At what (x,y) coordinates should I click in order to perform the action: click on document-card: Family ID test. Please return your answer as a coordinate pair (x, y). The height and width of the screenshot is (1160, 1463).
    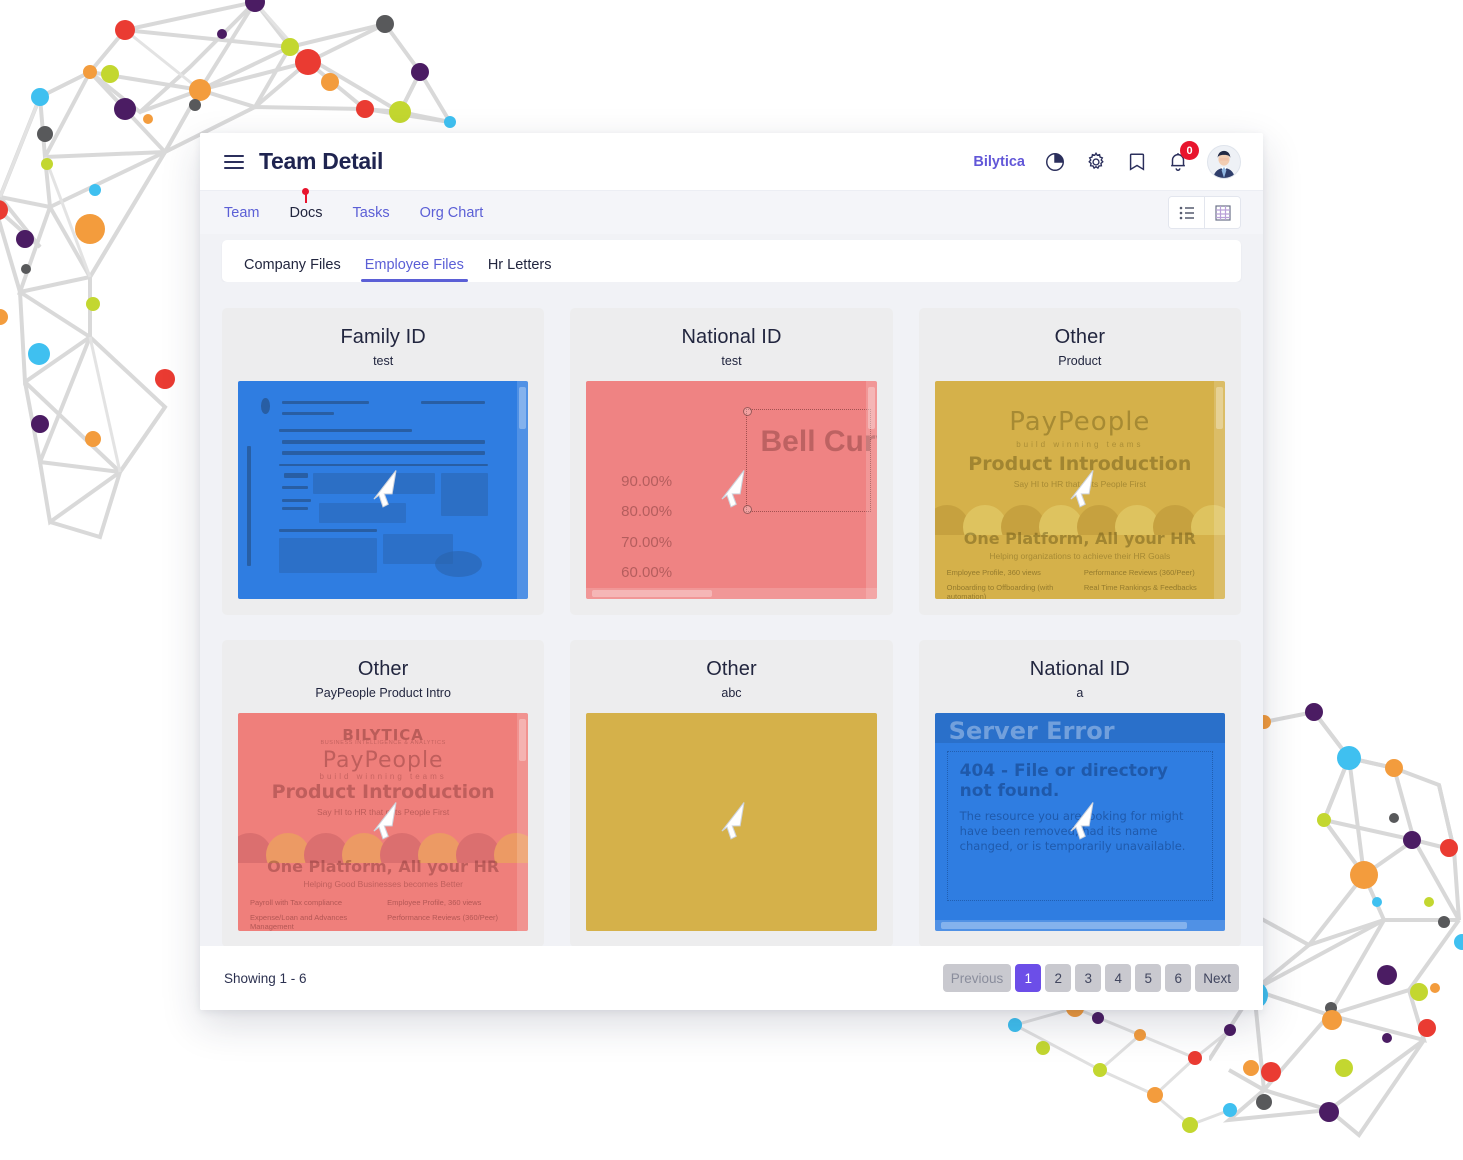
    Looking at the image, I should click on (383, 461).